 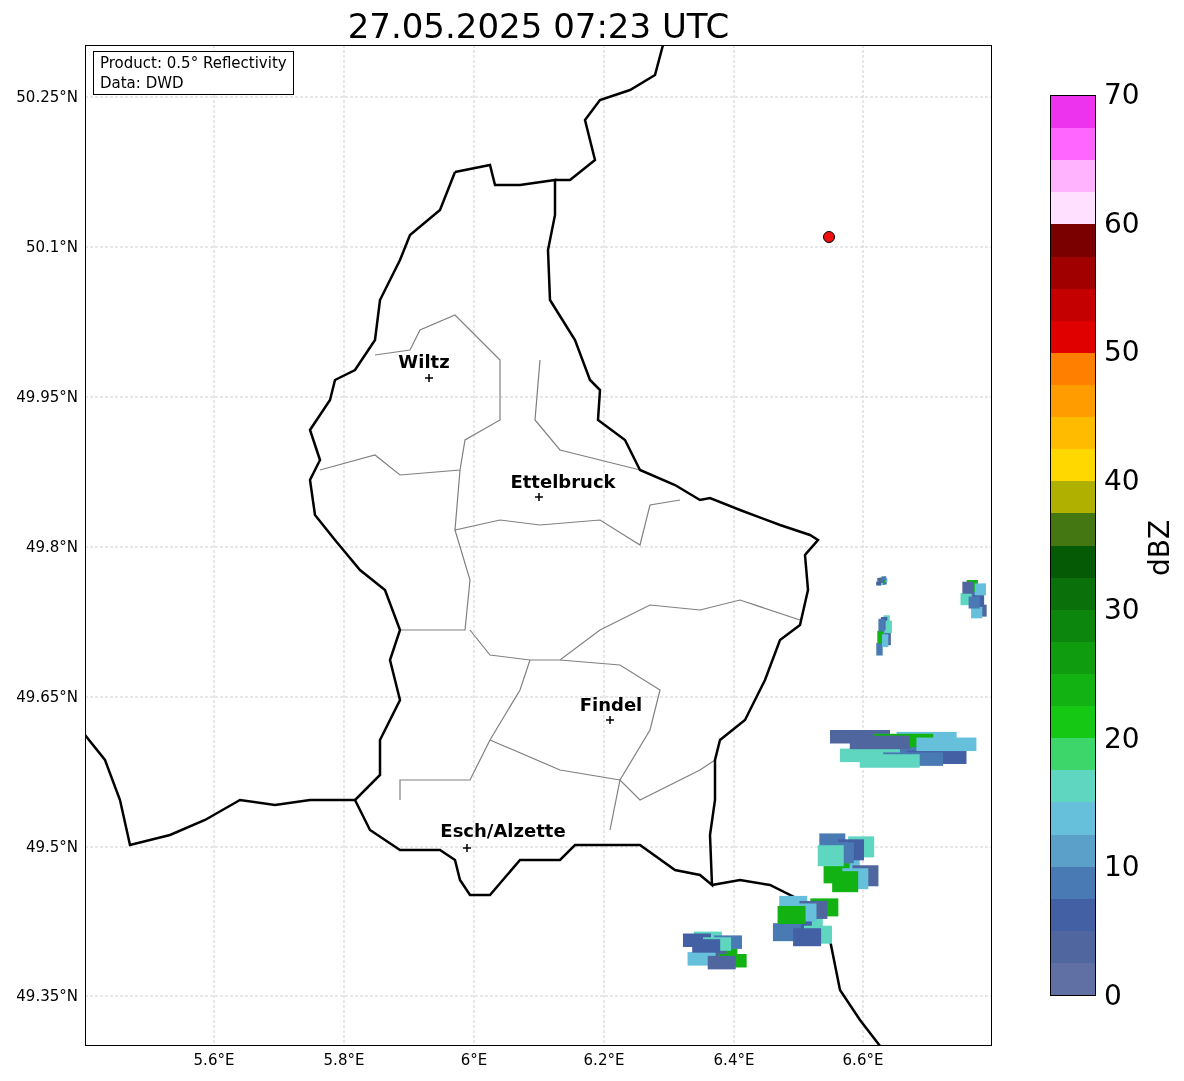 I want to click on longitude-tick-label: 6.2°E, so click(x=604, y=1060).